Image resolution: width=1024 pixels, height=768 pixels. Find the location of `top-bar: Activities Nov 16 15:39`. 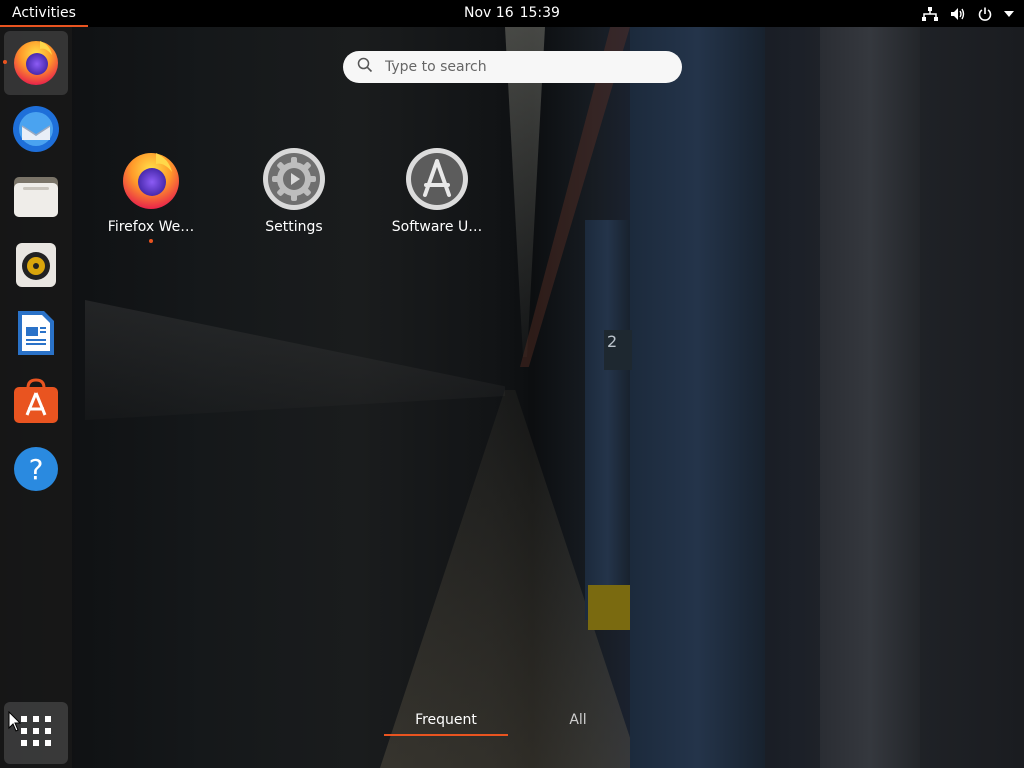

top-bar: Activities Nov 16 15:39 is located at coordinates (512, 13).